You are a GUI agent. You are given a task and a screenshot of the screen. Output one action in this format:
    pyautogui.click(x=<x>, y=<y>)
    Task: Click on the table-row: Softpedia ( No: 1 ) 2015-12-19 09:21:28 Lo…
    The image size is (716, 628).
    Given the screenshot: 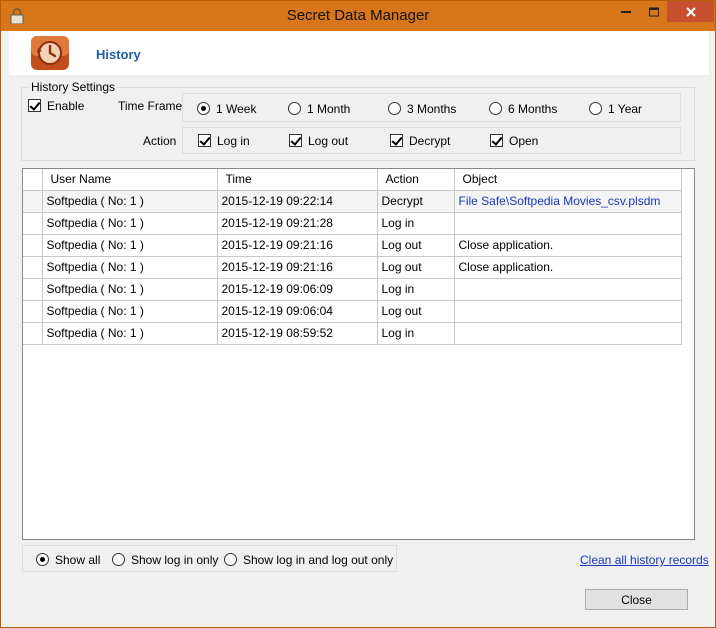 What is the action you would take?
    pyautogui.click(x=352, y=223)
    